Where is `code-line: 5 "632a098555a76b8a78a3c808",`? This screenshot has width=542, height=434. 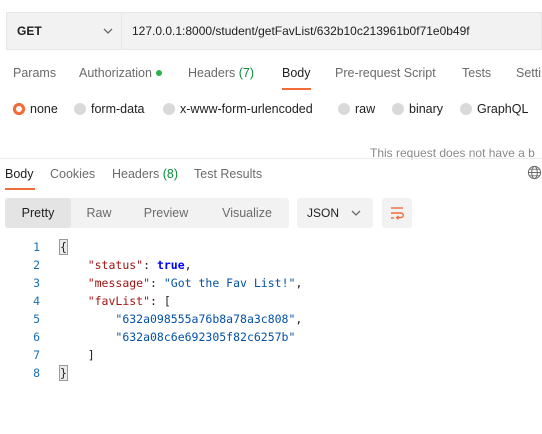 code-line: 5 "632a098555a76b8a78a3c808", is located at coordinates (271, 321).